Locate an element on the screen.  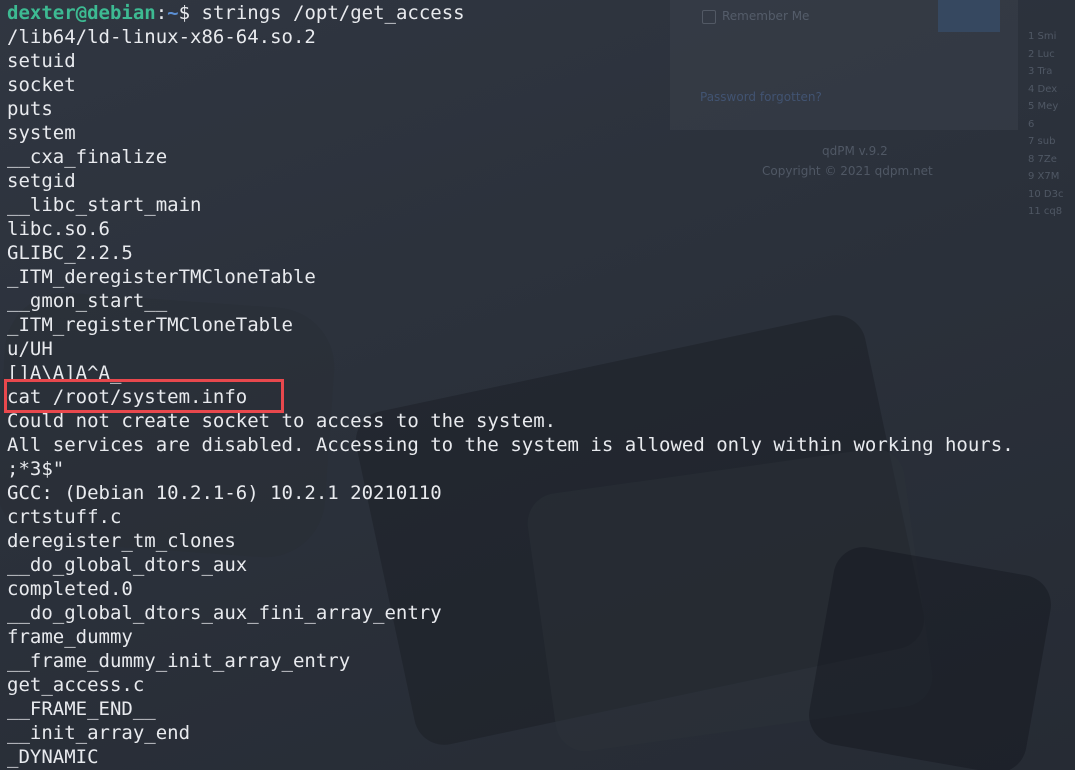
prompt-symbol: $ is located at coordinates (190, 13).